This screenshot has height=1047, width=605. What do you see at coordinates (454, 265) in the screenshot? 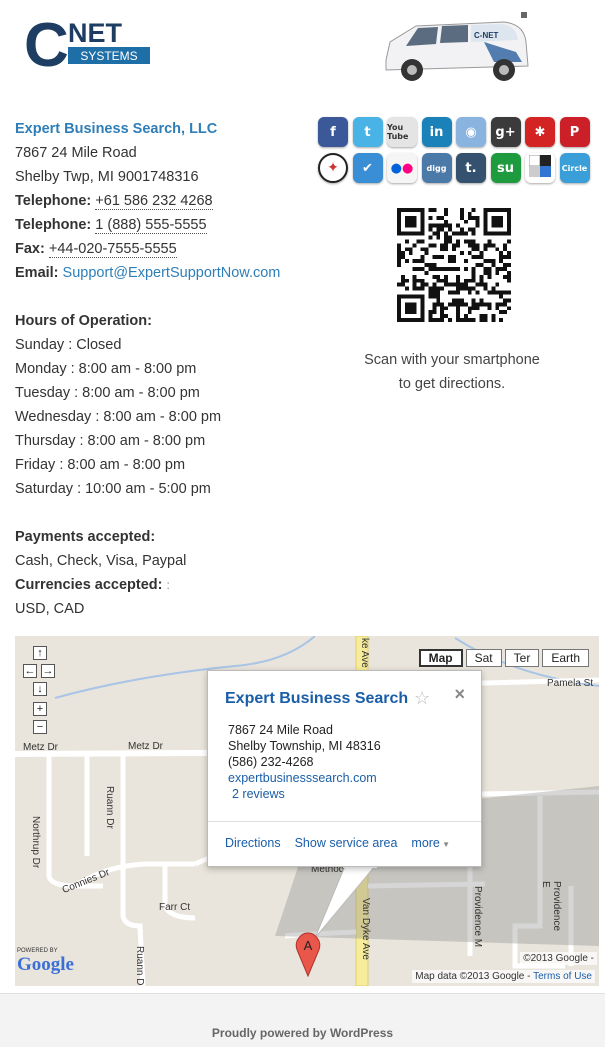
I see `qr-code` at bounding box center [454, 265].